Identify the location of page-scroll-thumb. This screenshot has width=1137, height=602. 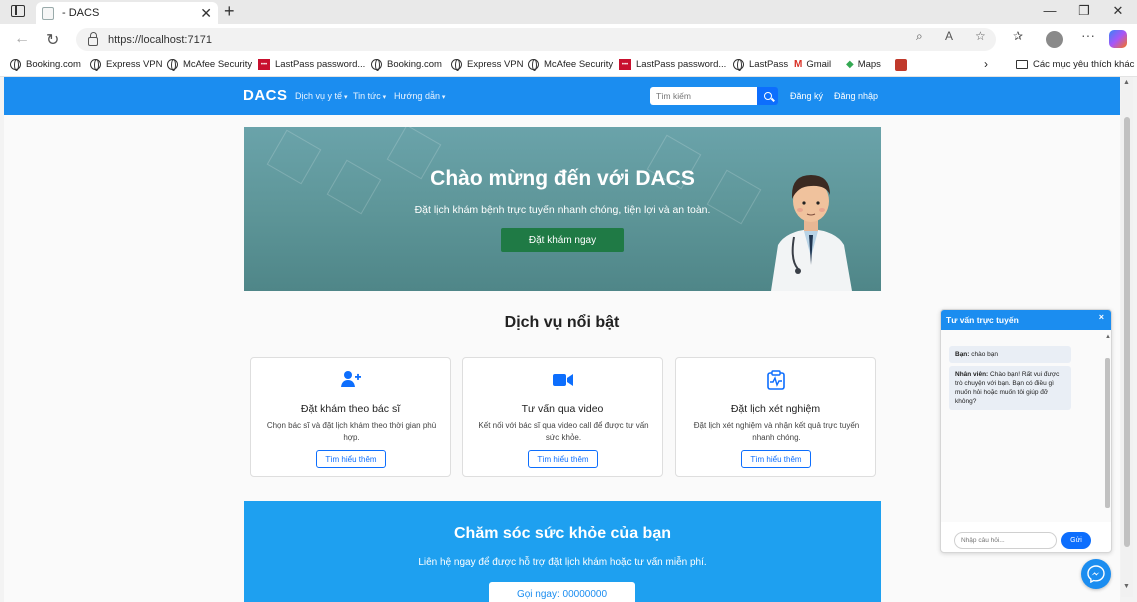
(1127, 332).